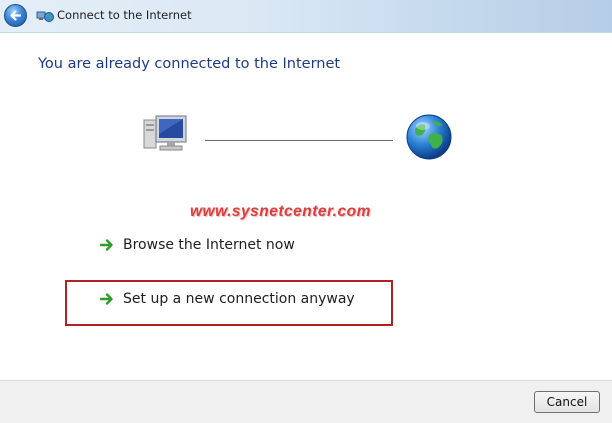 The image size is (612, 423). I want to click on network-globe-icon, so click(45, 16).